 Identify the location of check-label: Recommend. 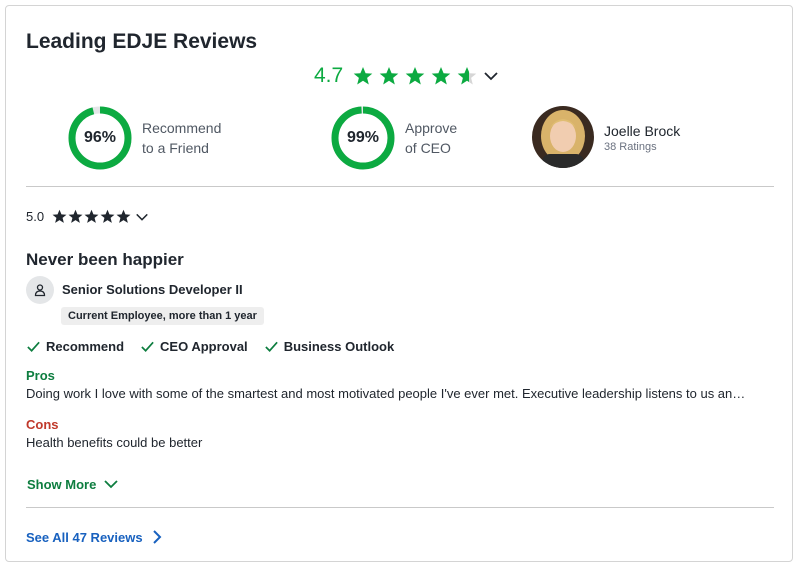
(85, 346).